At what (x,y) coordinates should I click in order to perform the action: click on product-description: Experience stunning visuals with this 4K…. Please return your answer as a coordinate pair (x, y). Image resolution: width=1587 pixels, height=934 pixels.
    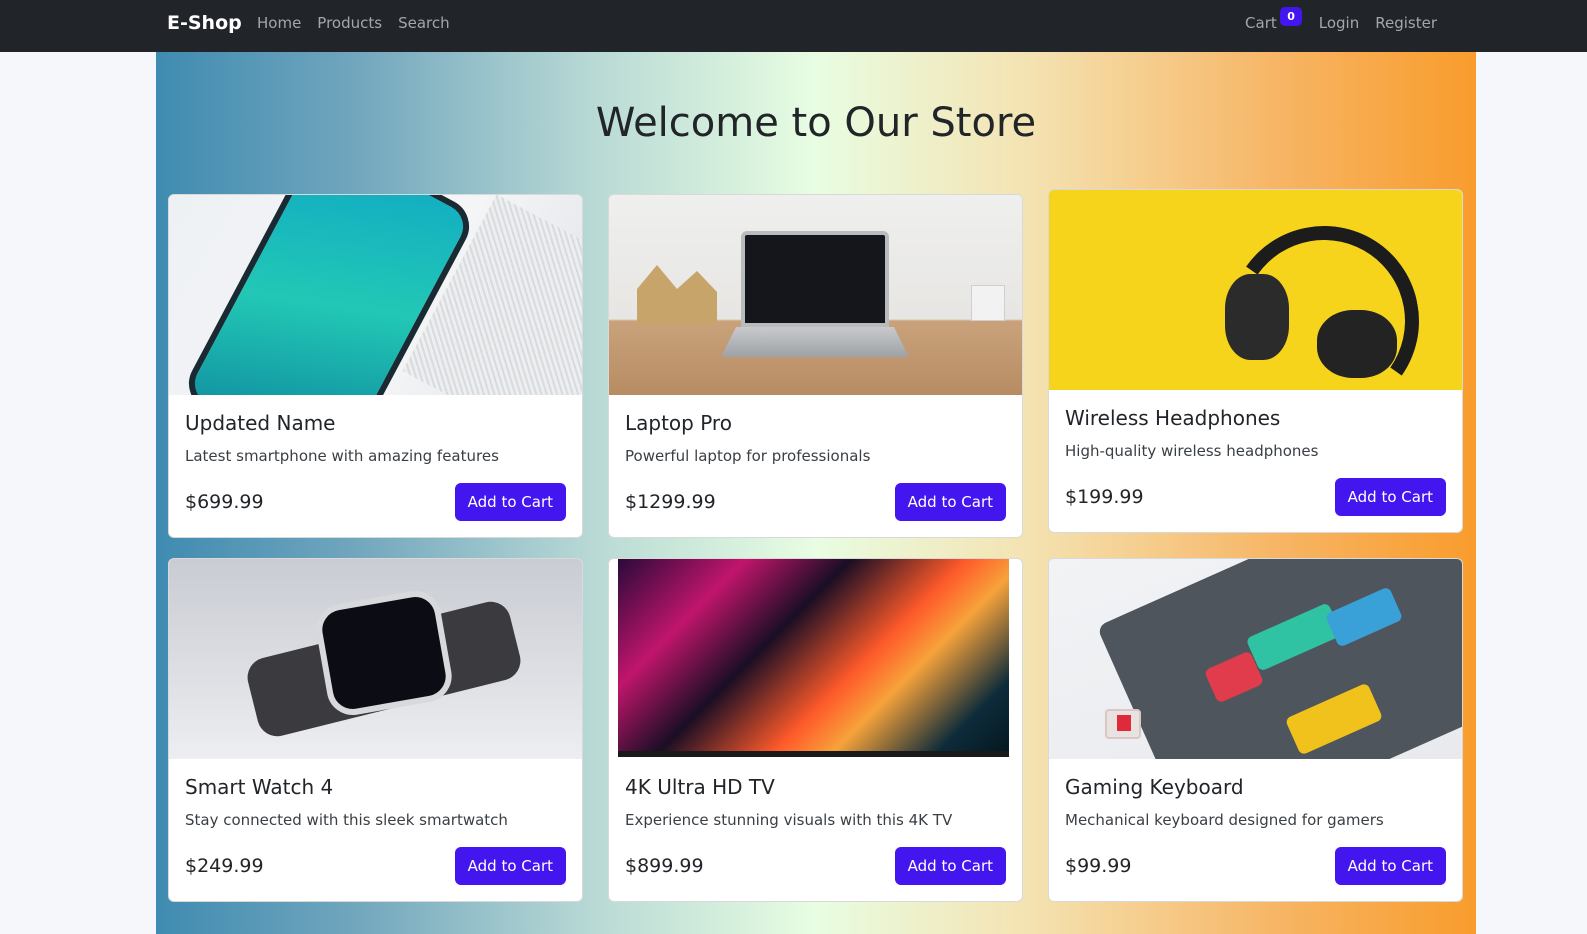
    Looking at the image, I should click on (789, 820).